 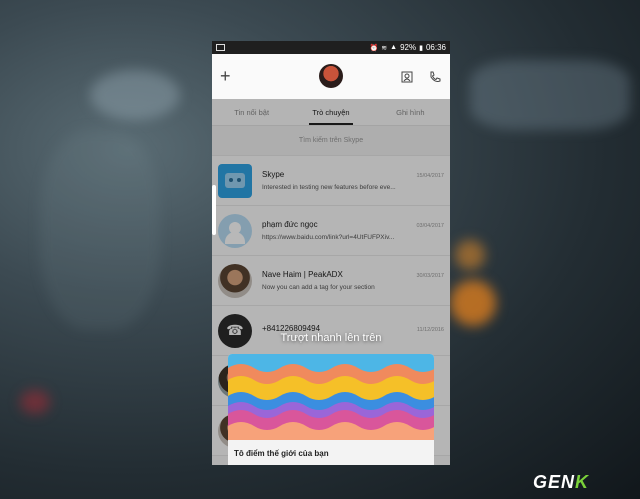 I want to click on message-date: 15/04/2017, so click(x=430, y=176).